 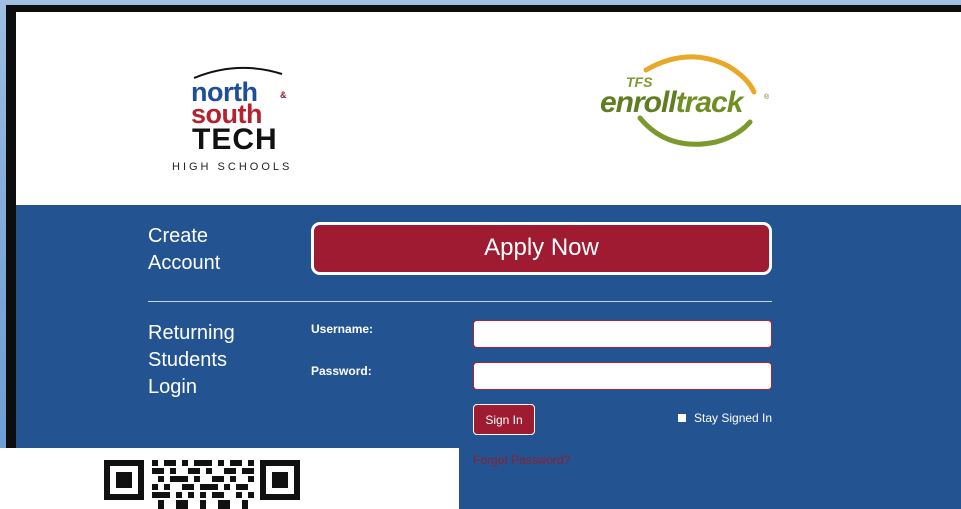 I want to click on create-account-label: Create Account, so click(x=208, y=250).